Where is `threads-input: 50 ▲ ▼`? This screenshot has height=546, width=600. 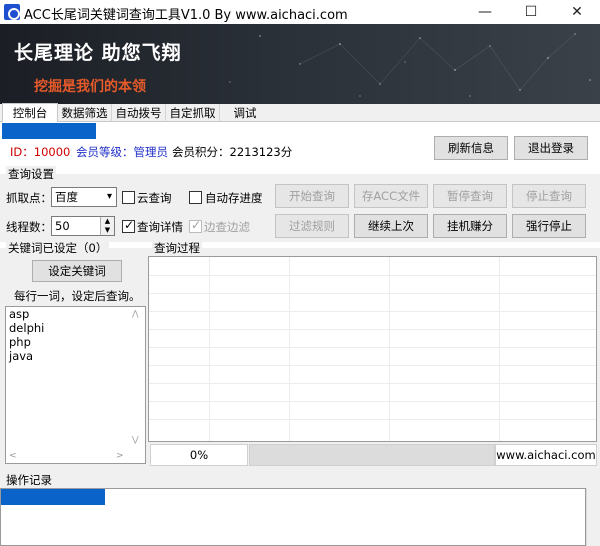
threads-input: 50 ▲ ▼ is located at coordinates (83, 226).